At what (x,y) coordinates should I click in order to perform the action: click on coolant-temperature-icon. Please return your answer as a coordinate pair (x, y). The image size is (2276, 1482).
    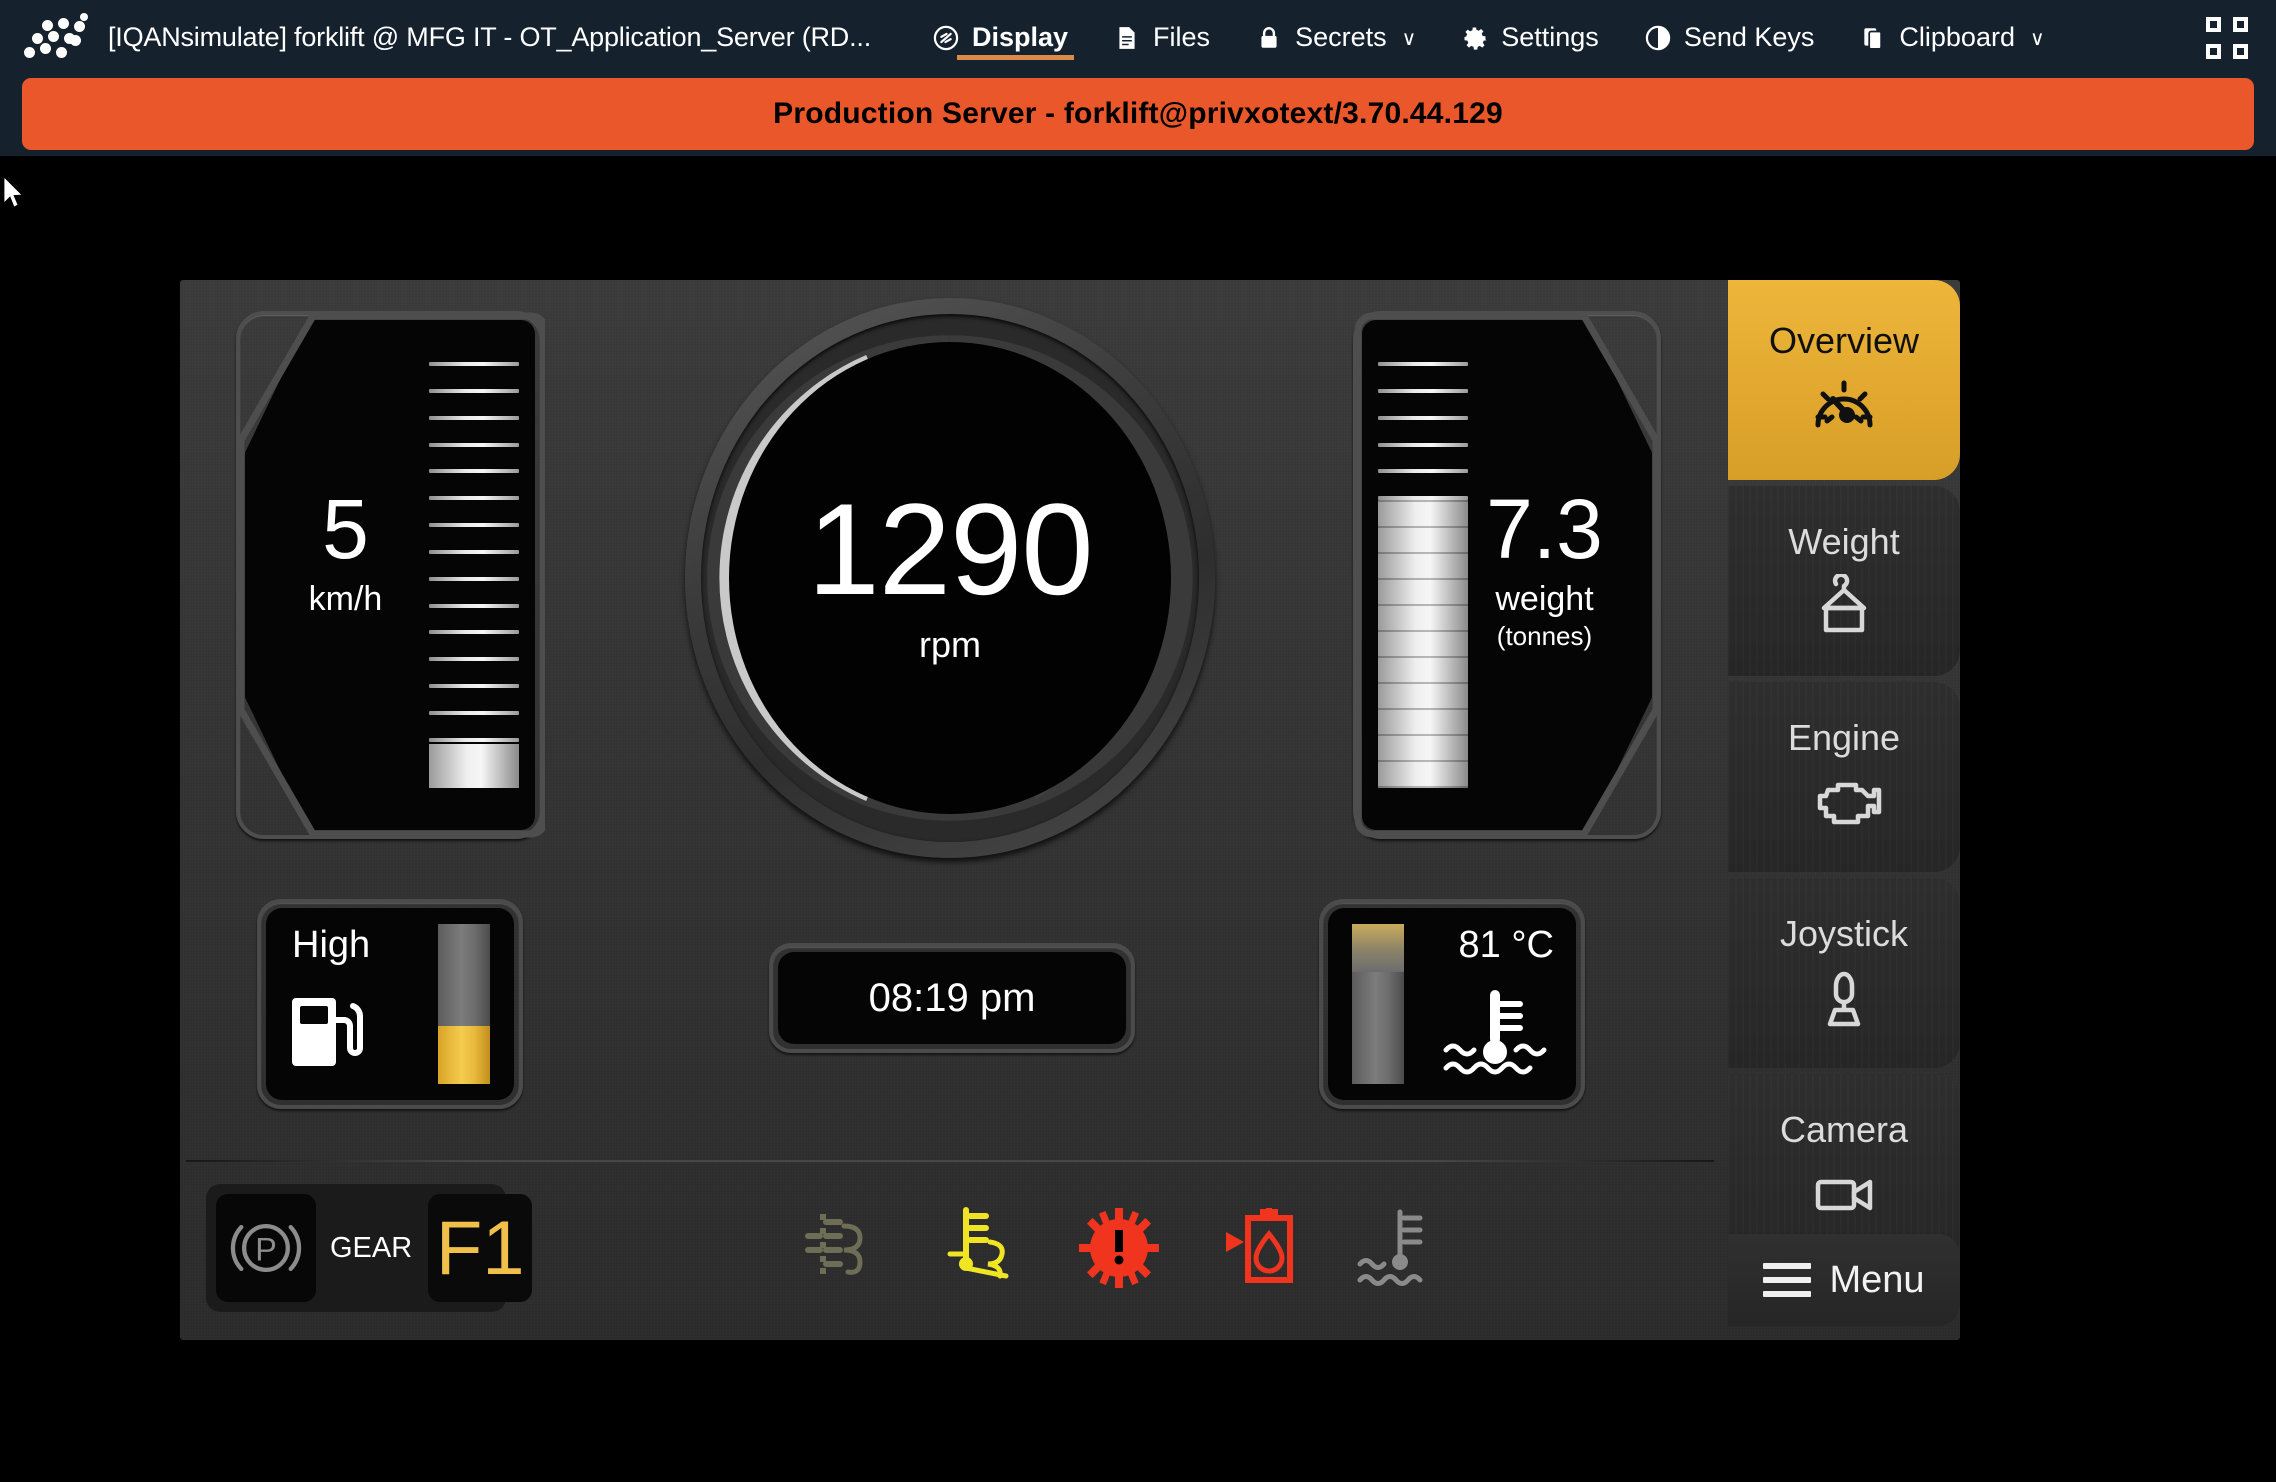
    Looking at the image, I should click on (1395, 1248).